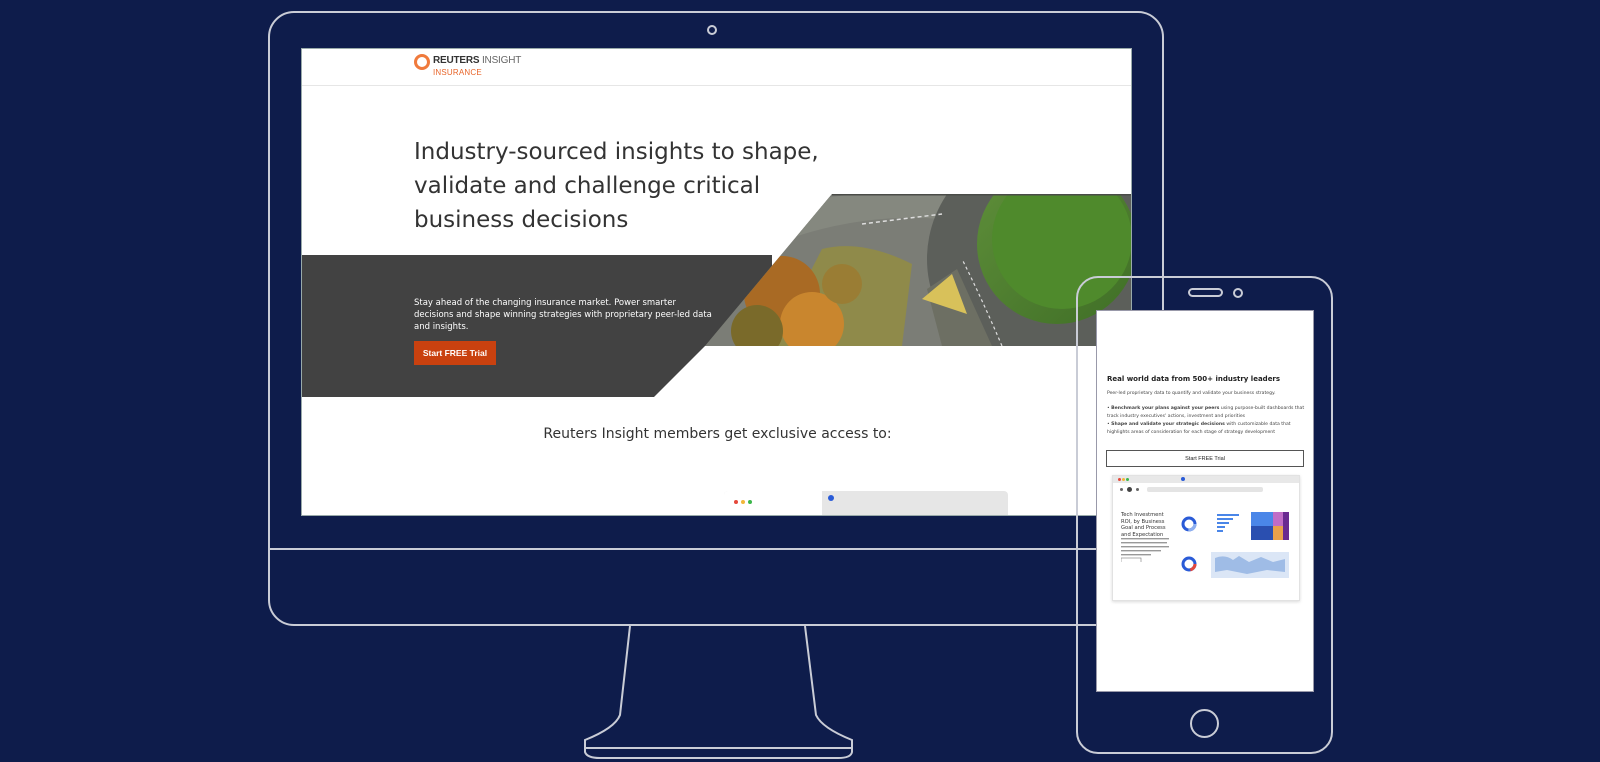 The height and width of the screenshot is (762, 1600). What do you see at coordinates (716, 549) in the screenshot?
I see `monitor-chin-divider` at bounding box center [716, 549].